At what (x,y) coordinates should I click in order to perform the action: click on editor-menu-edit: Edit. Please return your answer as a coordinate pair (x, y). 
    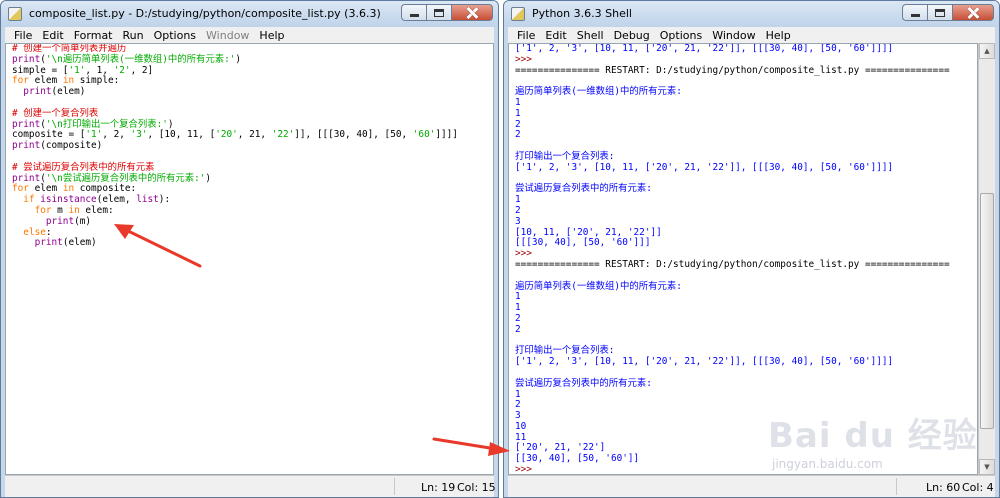
    Looking at the image, I should click on (52, 35).